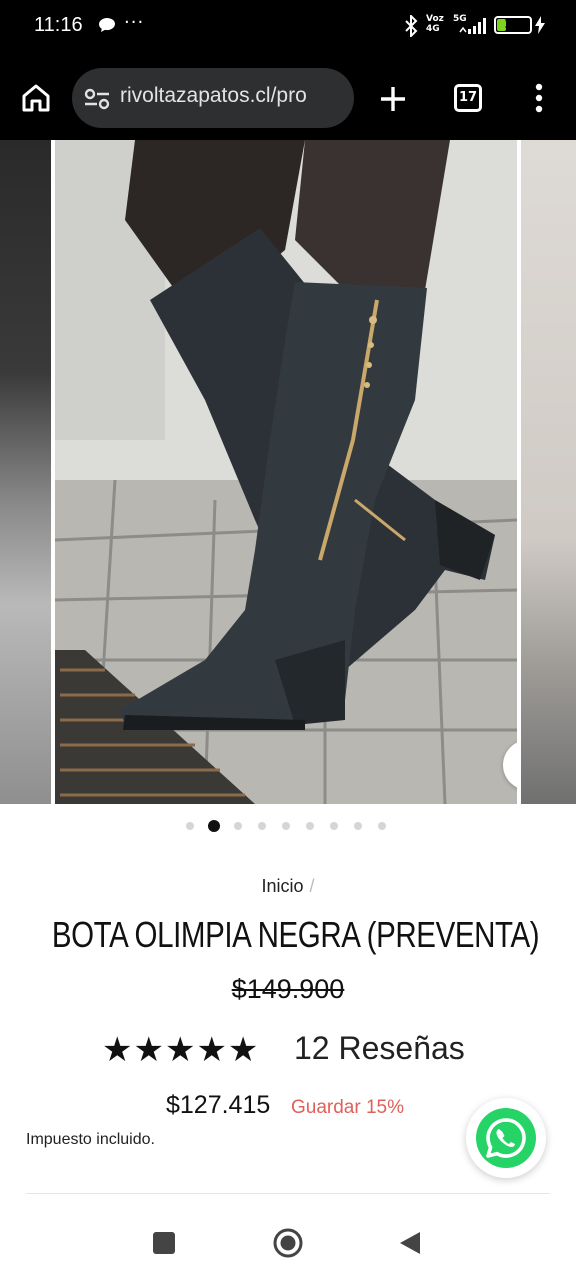 The image size is (576, 1280). I want to click on status-time: 11:16, so click(58, 25).